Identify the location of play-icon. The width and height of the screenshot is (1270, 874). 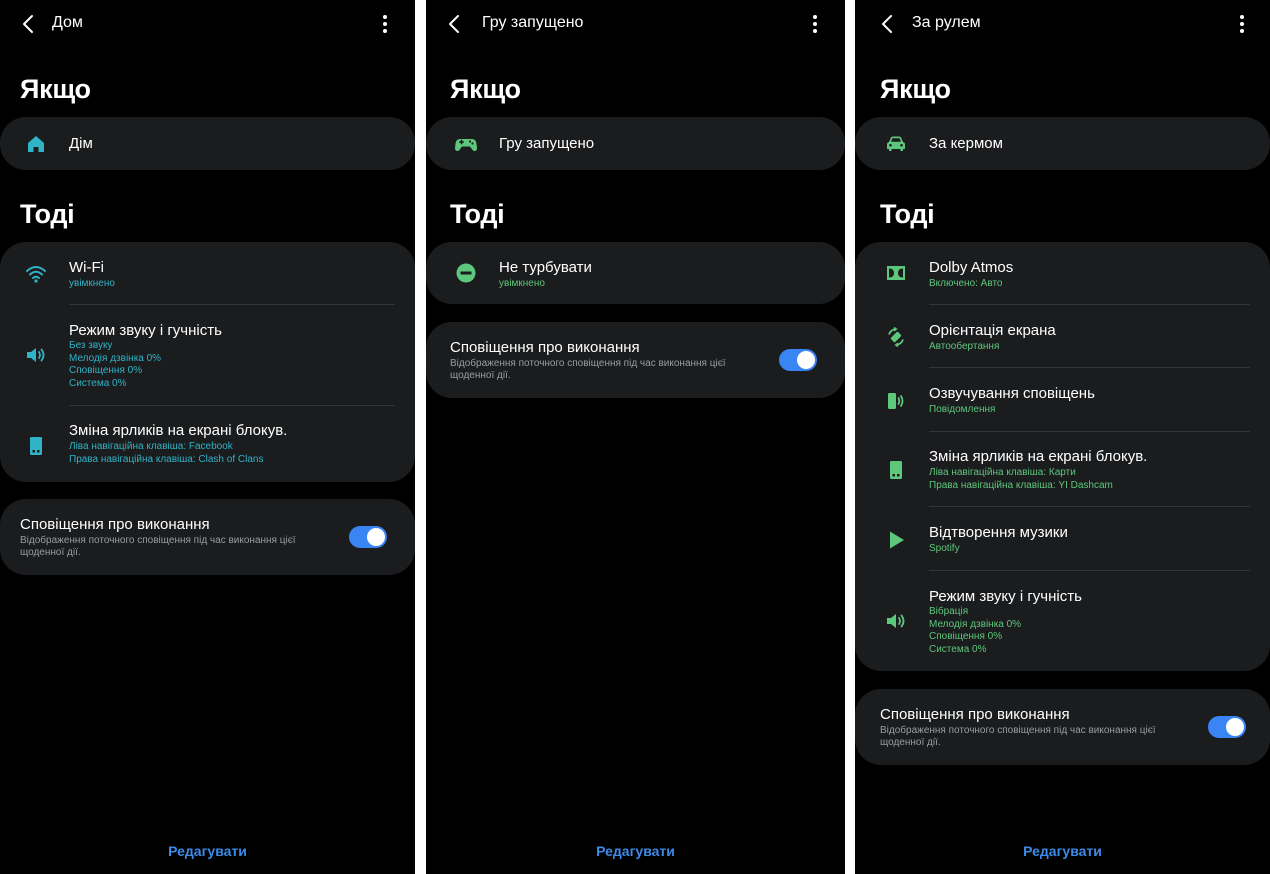
(896, 540).